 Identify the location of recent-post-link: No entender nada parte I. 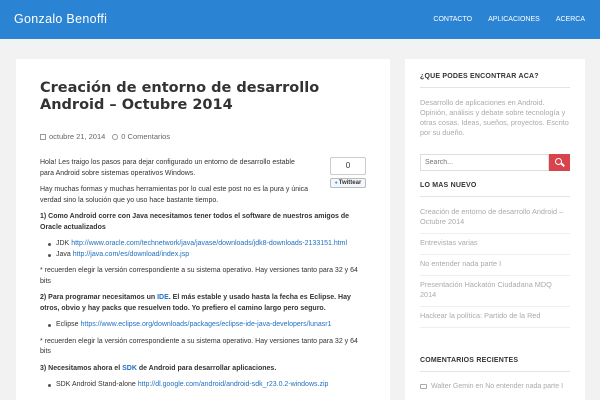
(495, 265).